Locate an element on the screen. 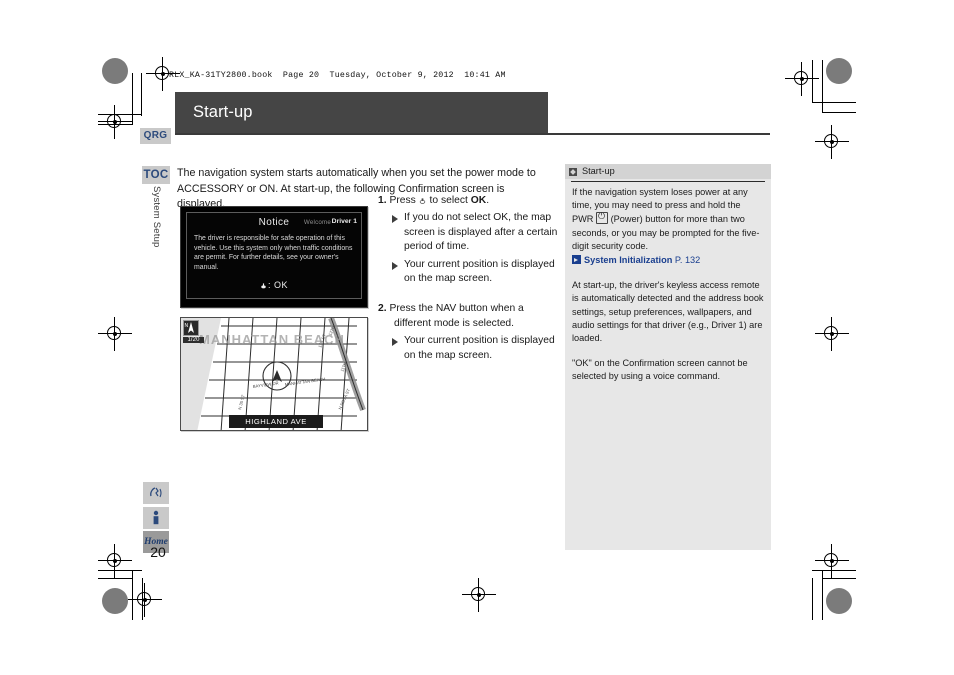 The height and width of the screenshot is (675, 954). step-2-number: 2. is located at coordinates (382, 309).